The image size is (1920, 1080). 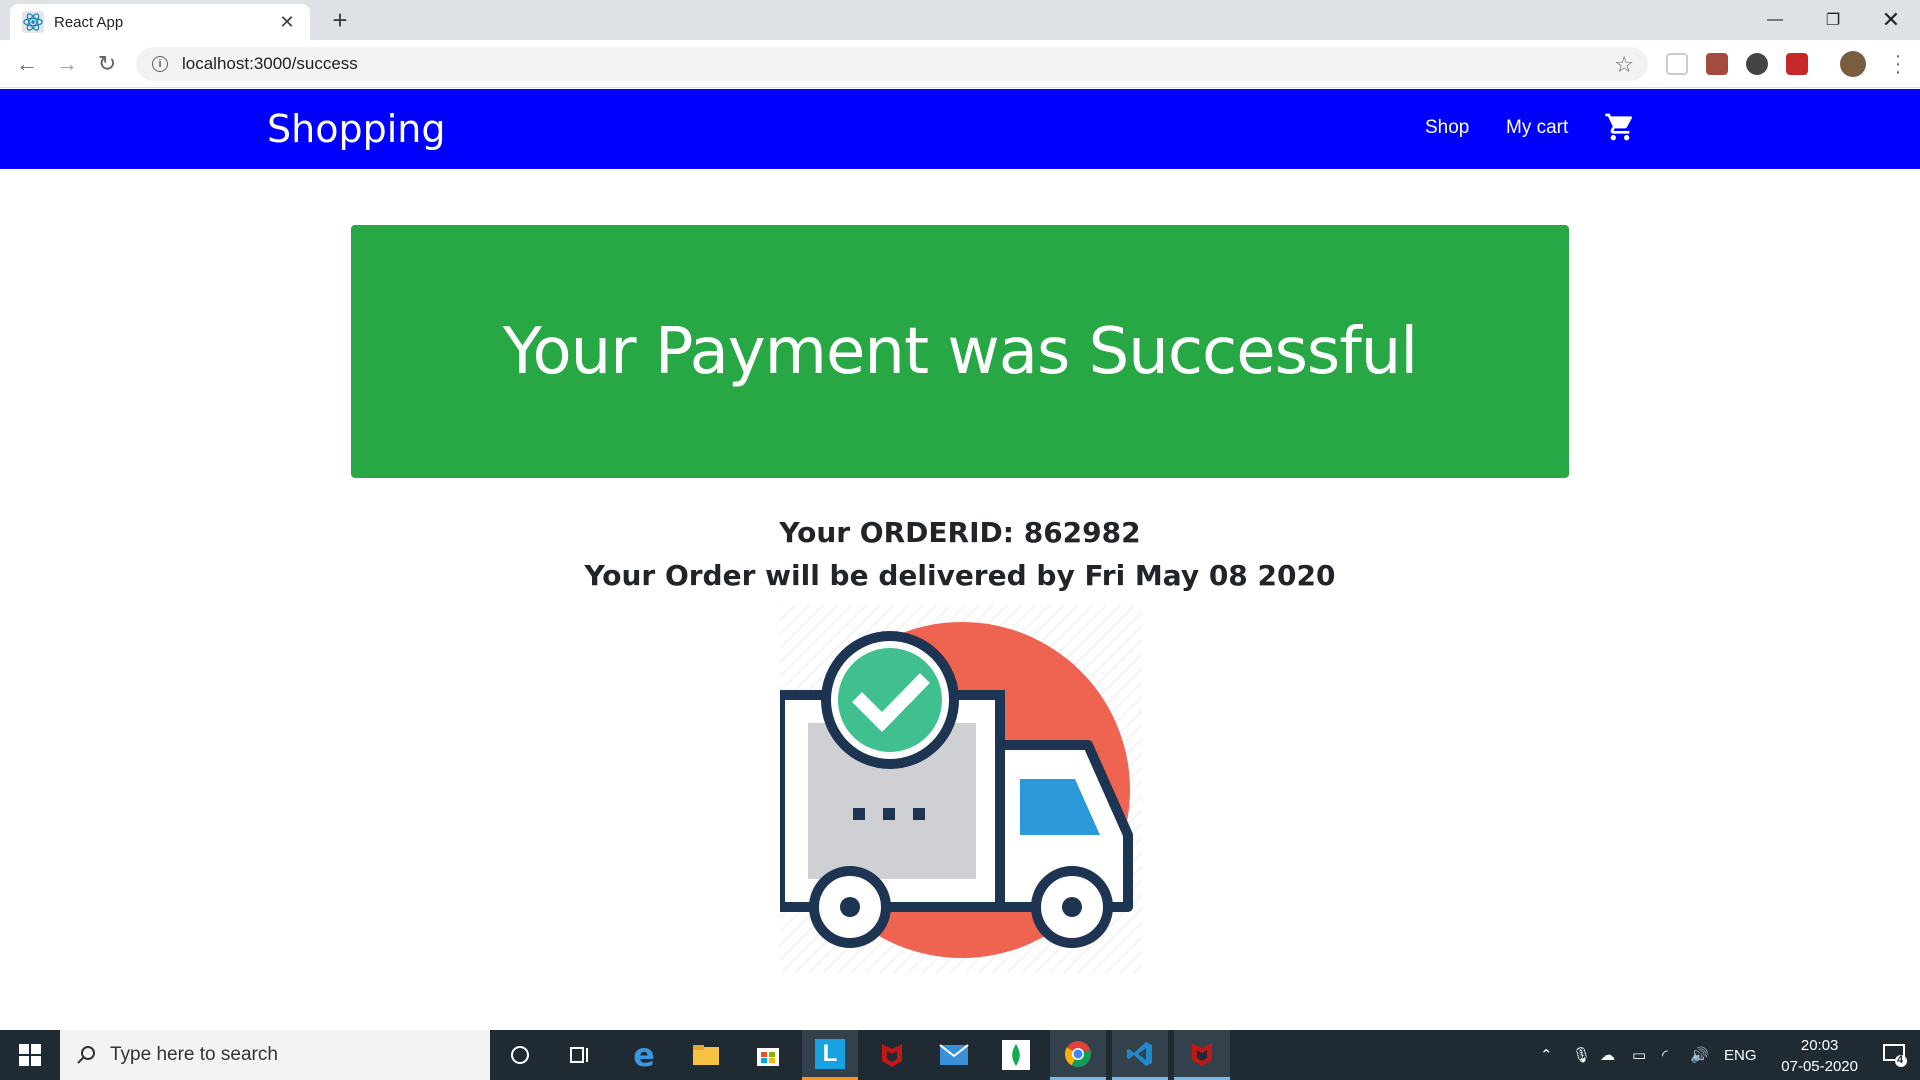 I want to click on brand-title: Shopping, so click(x=356, y=129).